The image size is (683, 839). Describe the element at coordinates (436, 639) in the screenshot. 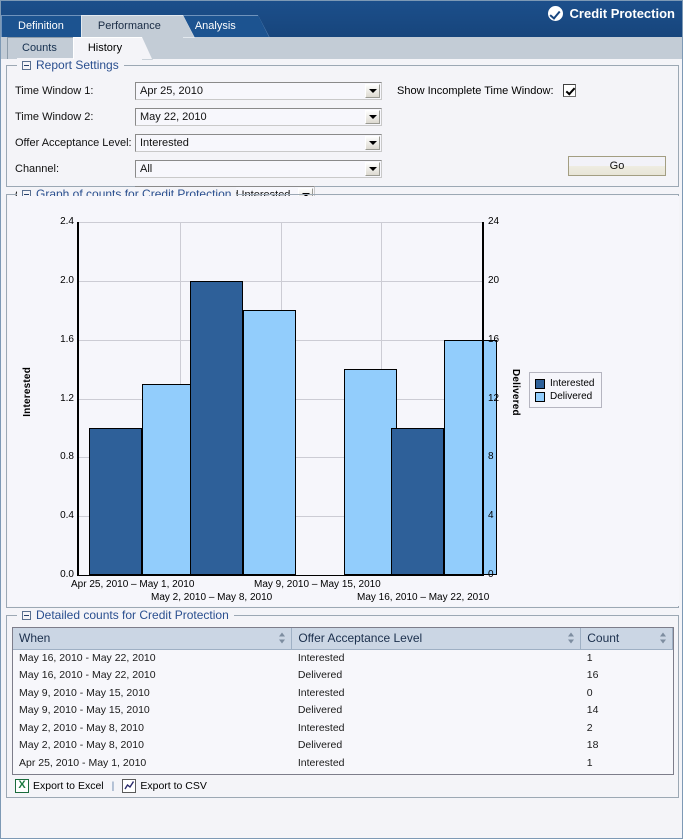

I see `column-header-offer-acceptance-level: Offer Acceptance Level` at that location.